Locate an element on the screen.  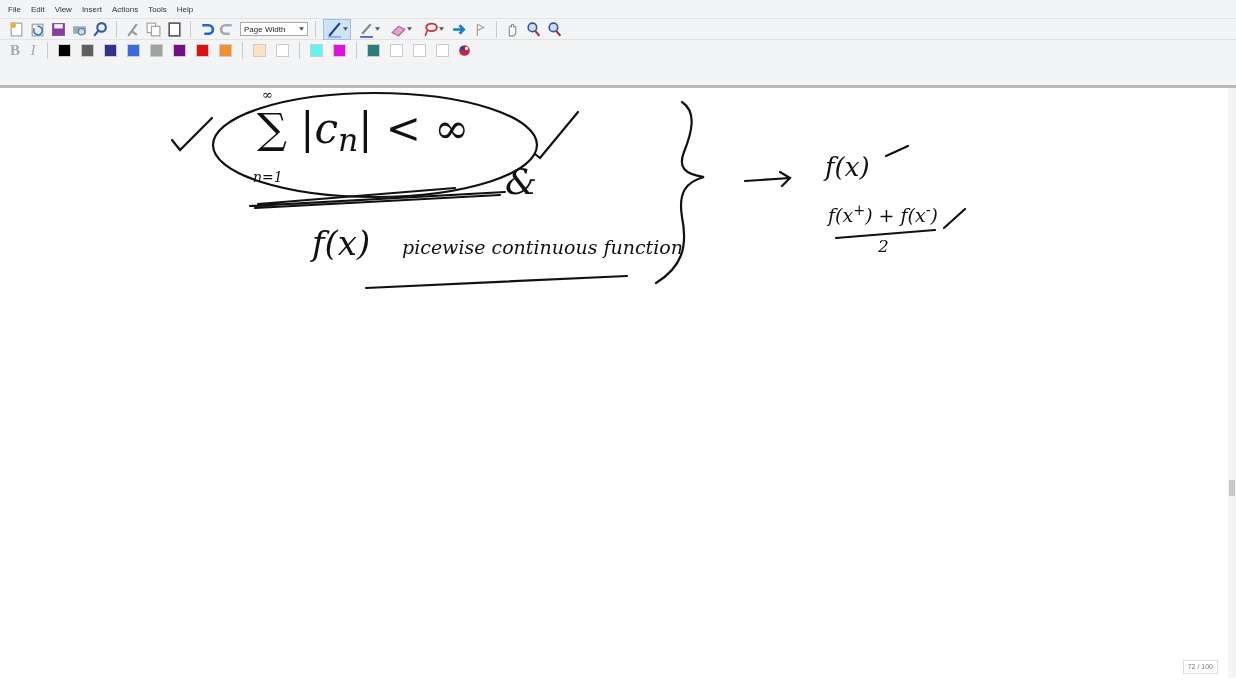
handwritten-text: ∞ is located at coordinates (267, 94).